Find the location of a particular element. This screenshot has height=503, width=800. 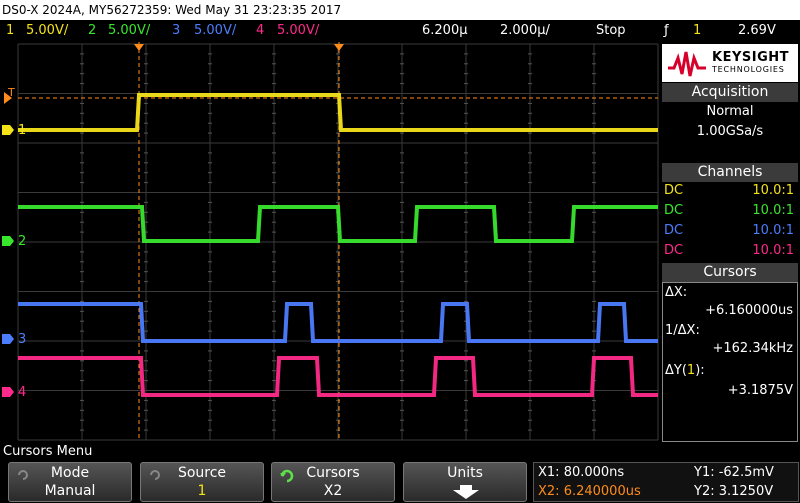

ch3-ground-label: 3 is located at coordinates (22, 339).